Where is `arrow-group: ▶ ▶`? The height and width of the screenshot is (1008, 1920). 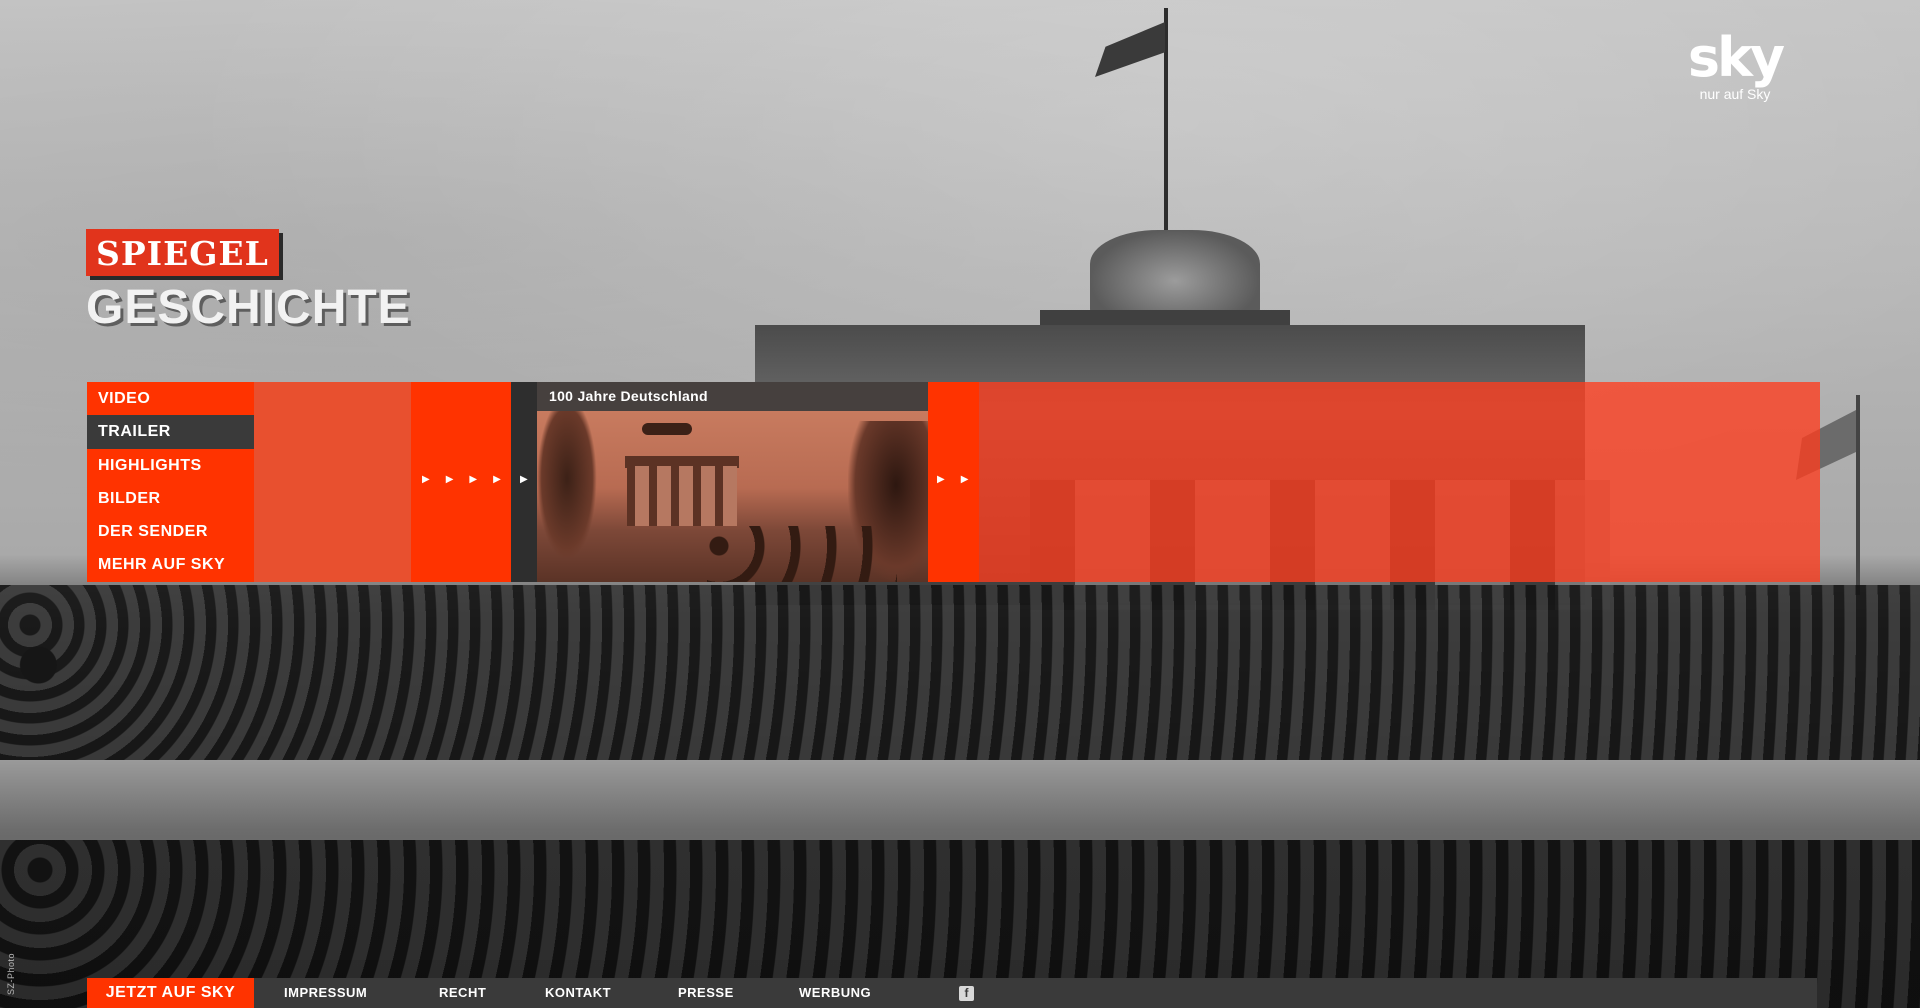
arrow-group: ▶ ▶ is located at coordinates (952, 479).